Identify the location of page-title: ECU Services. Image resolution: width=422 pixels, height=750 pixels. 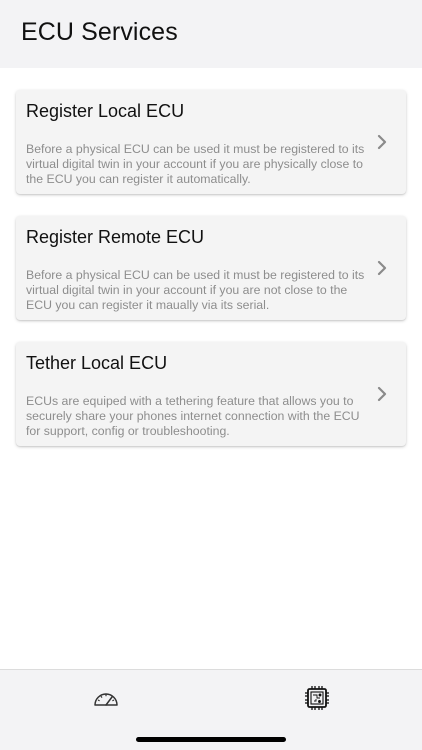
(99, 32).